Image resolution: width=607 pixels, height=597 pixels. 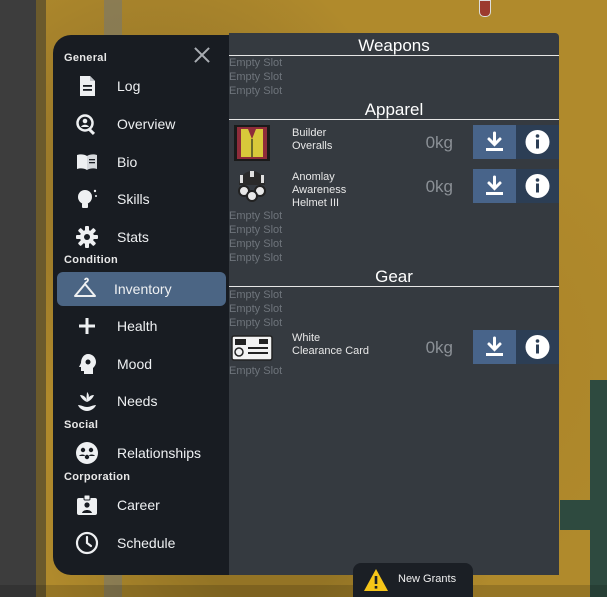 I want to click on sidebar-item-health: Health, so click(x=141, y=326).